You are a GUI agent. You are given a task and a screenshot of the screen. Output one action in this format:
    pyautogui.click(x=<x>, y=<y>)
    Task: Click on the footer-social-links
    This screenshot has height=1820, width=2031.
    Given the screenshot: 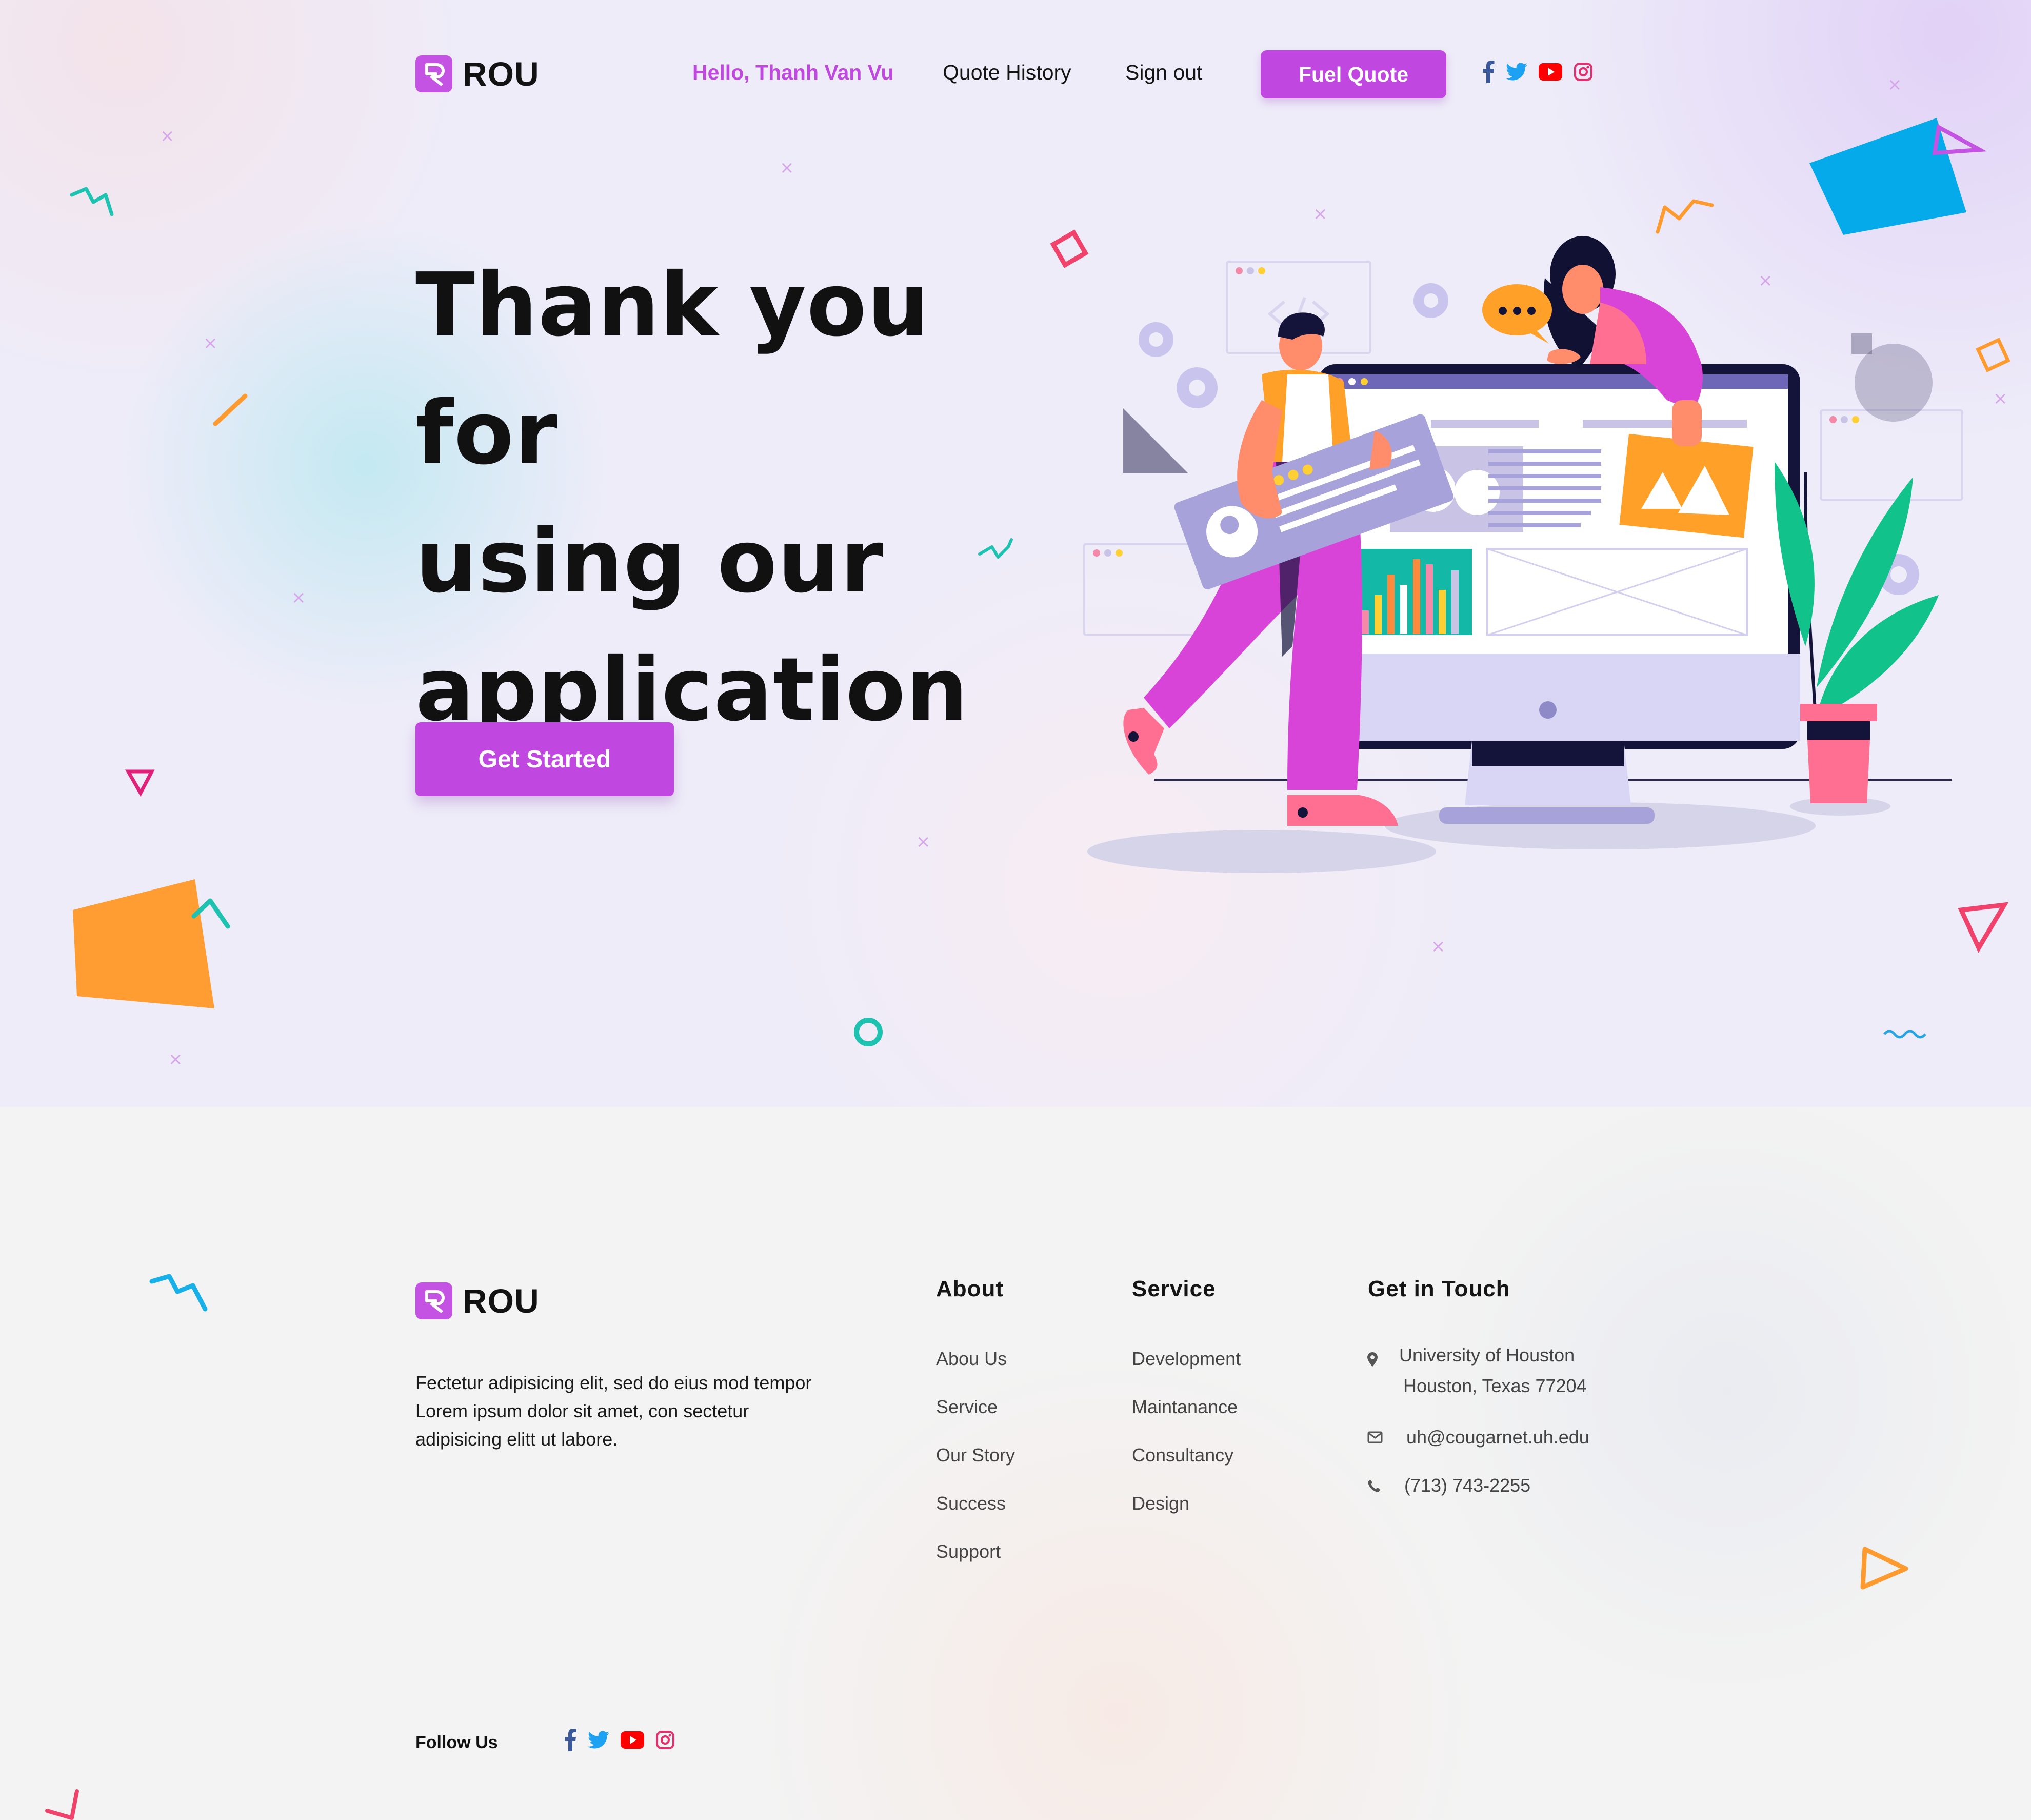 What is the action you would take?
    pyautogui.click(x=625, y=1740)
    